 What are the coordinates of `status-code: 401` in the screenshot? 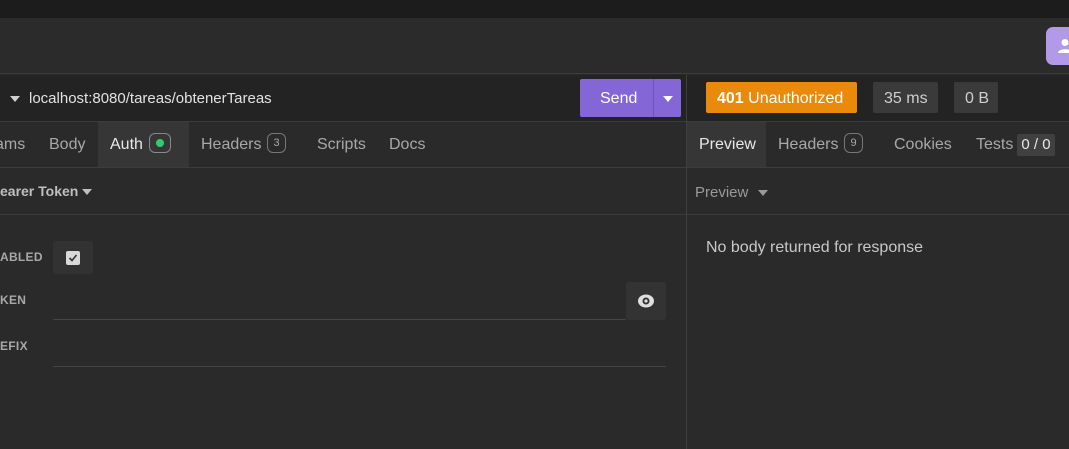 It's located at (730, 98).